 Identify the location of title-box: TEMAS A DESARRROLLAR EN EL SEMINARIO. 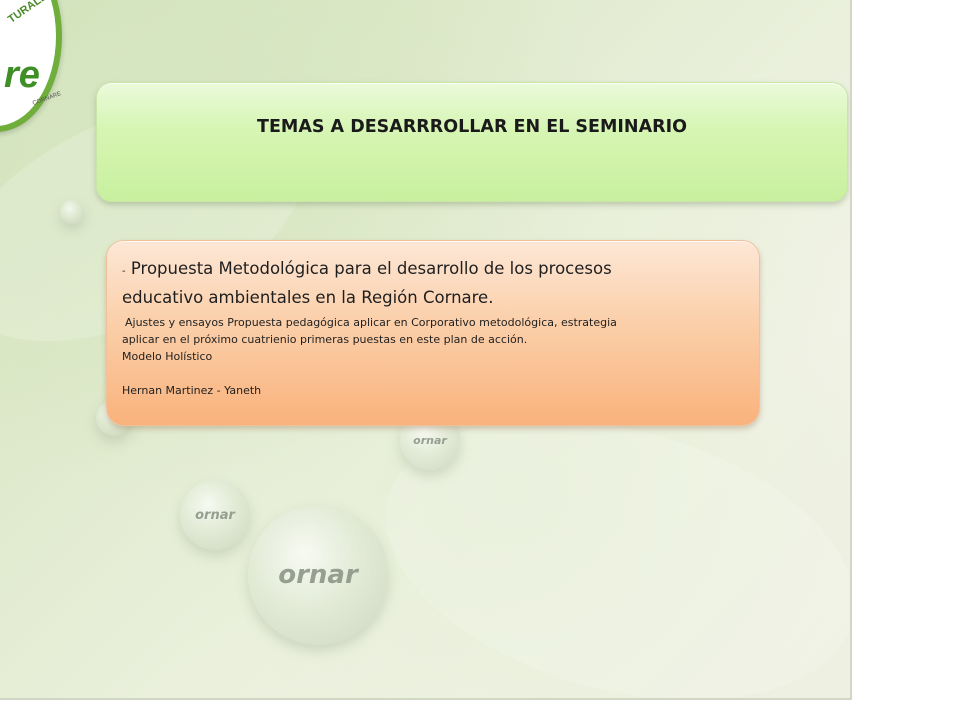
(472, 142).